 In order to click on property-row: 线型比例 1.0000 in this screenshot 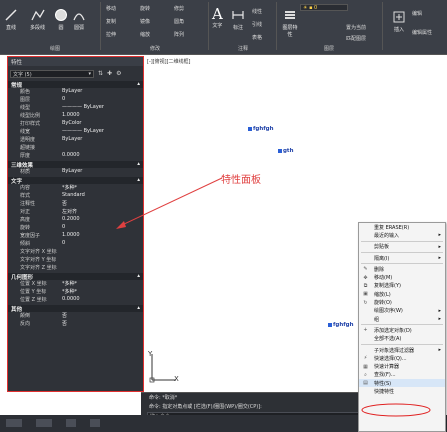, I will do `click(75, 116)`.